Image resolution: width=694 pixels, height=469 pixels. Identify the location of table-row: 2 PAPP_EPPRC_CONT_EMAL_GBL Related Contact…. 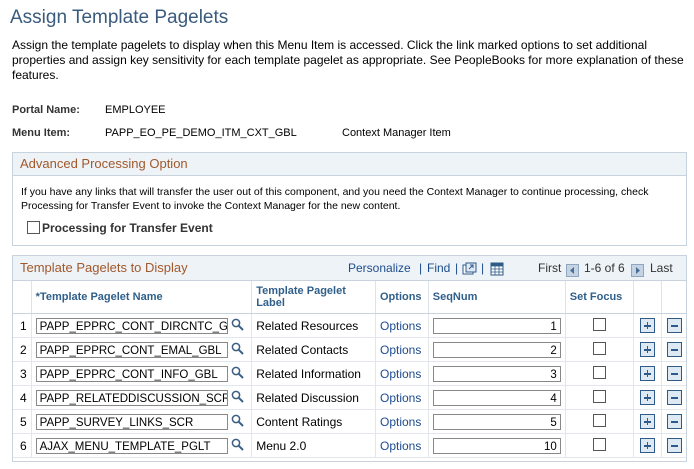
(349, 349).